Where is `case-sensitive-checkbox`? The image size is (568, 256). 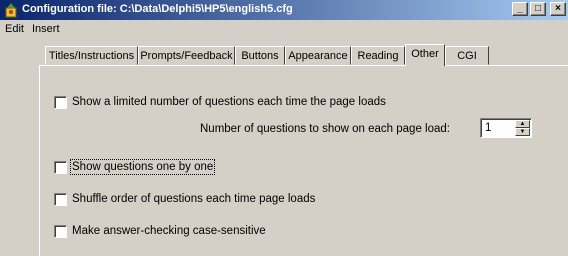
case-sensitive-checkbox is located at coordinates (60, 231).